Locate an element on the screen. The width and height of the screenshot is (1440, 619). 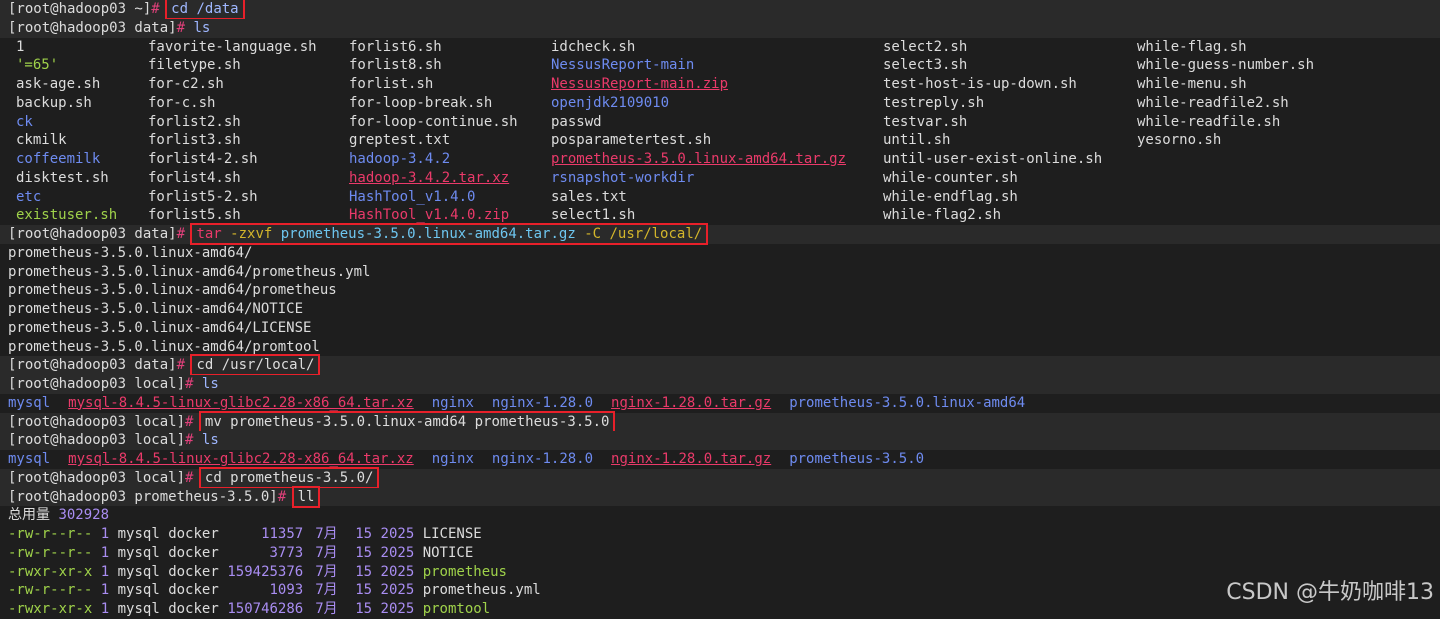
permissions: -rwxr-xr-x is located at coordinates (50, 571).